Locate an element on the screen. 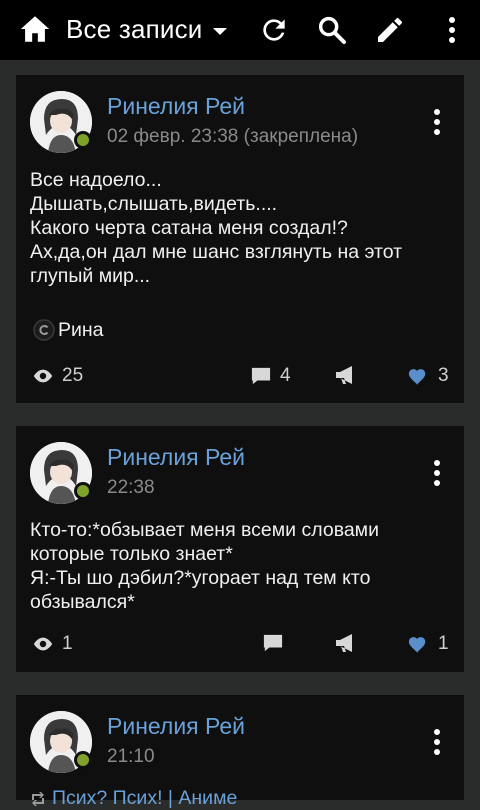  signature-text: Рина is located at coordinates (81, 329).